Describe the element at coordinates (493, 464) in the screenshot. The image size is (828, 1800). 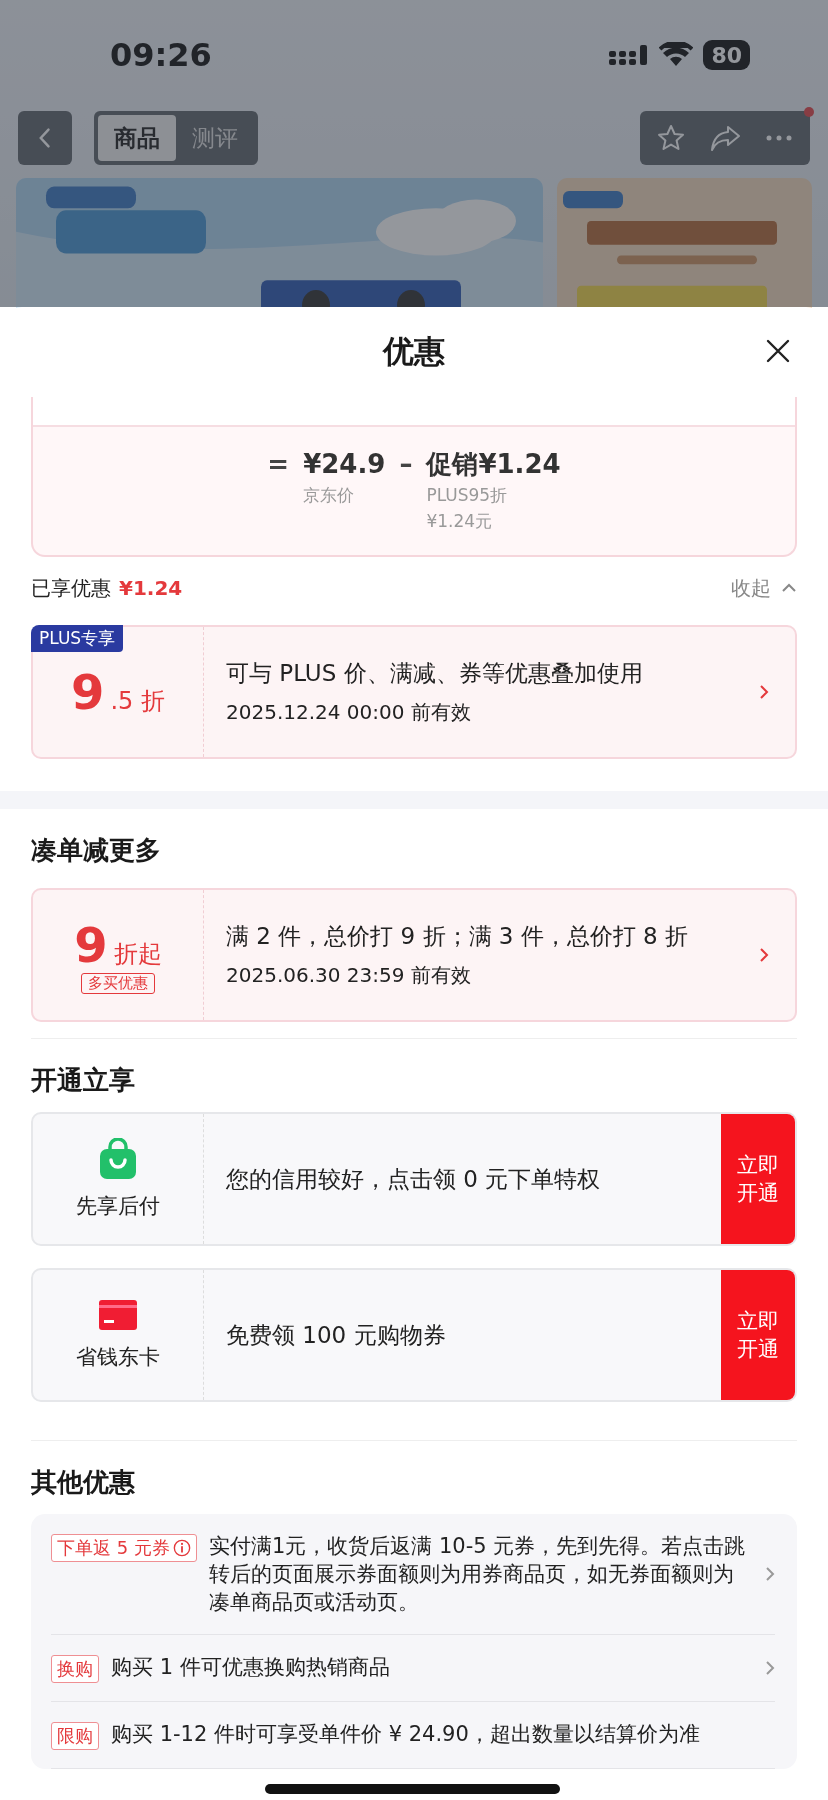
I see `price-value: 促销¥1.24` at that location.